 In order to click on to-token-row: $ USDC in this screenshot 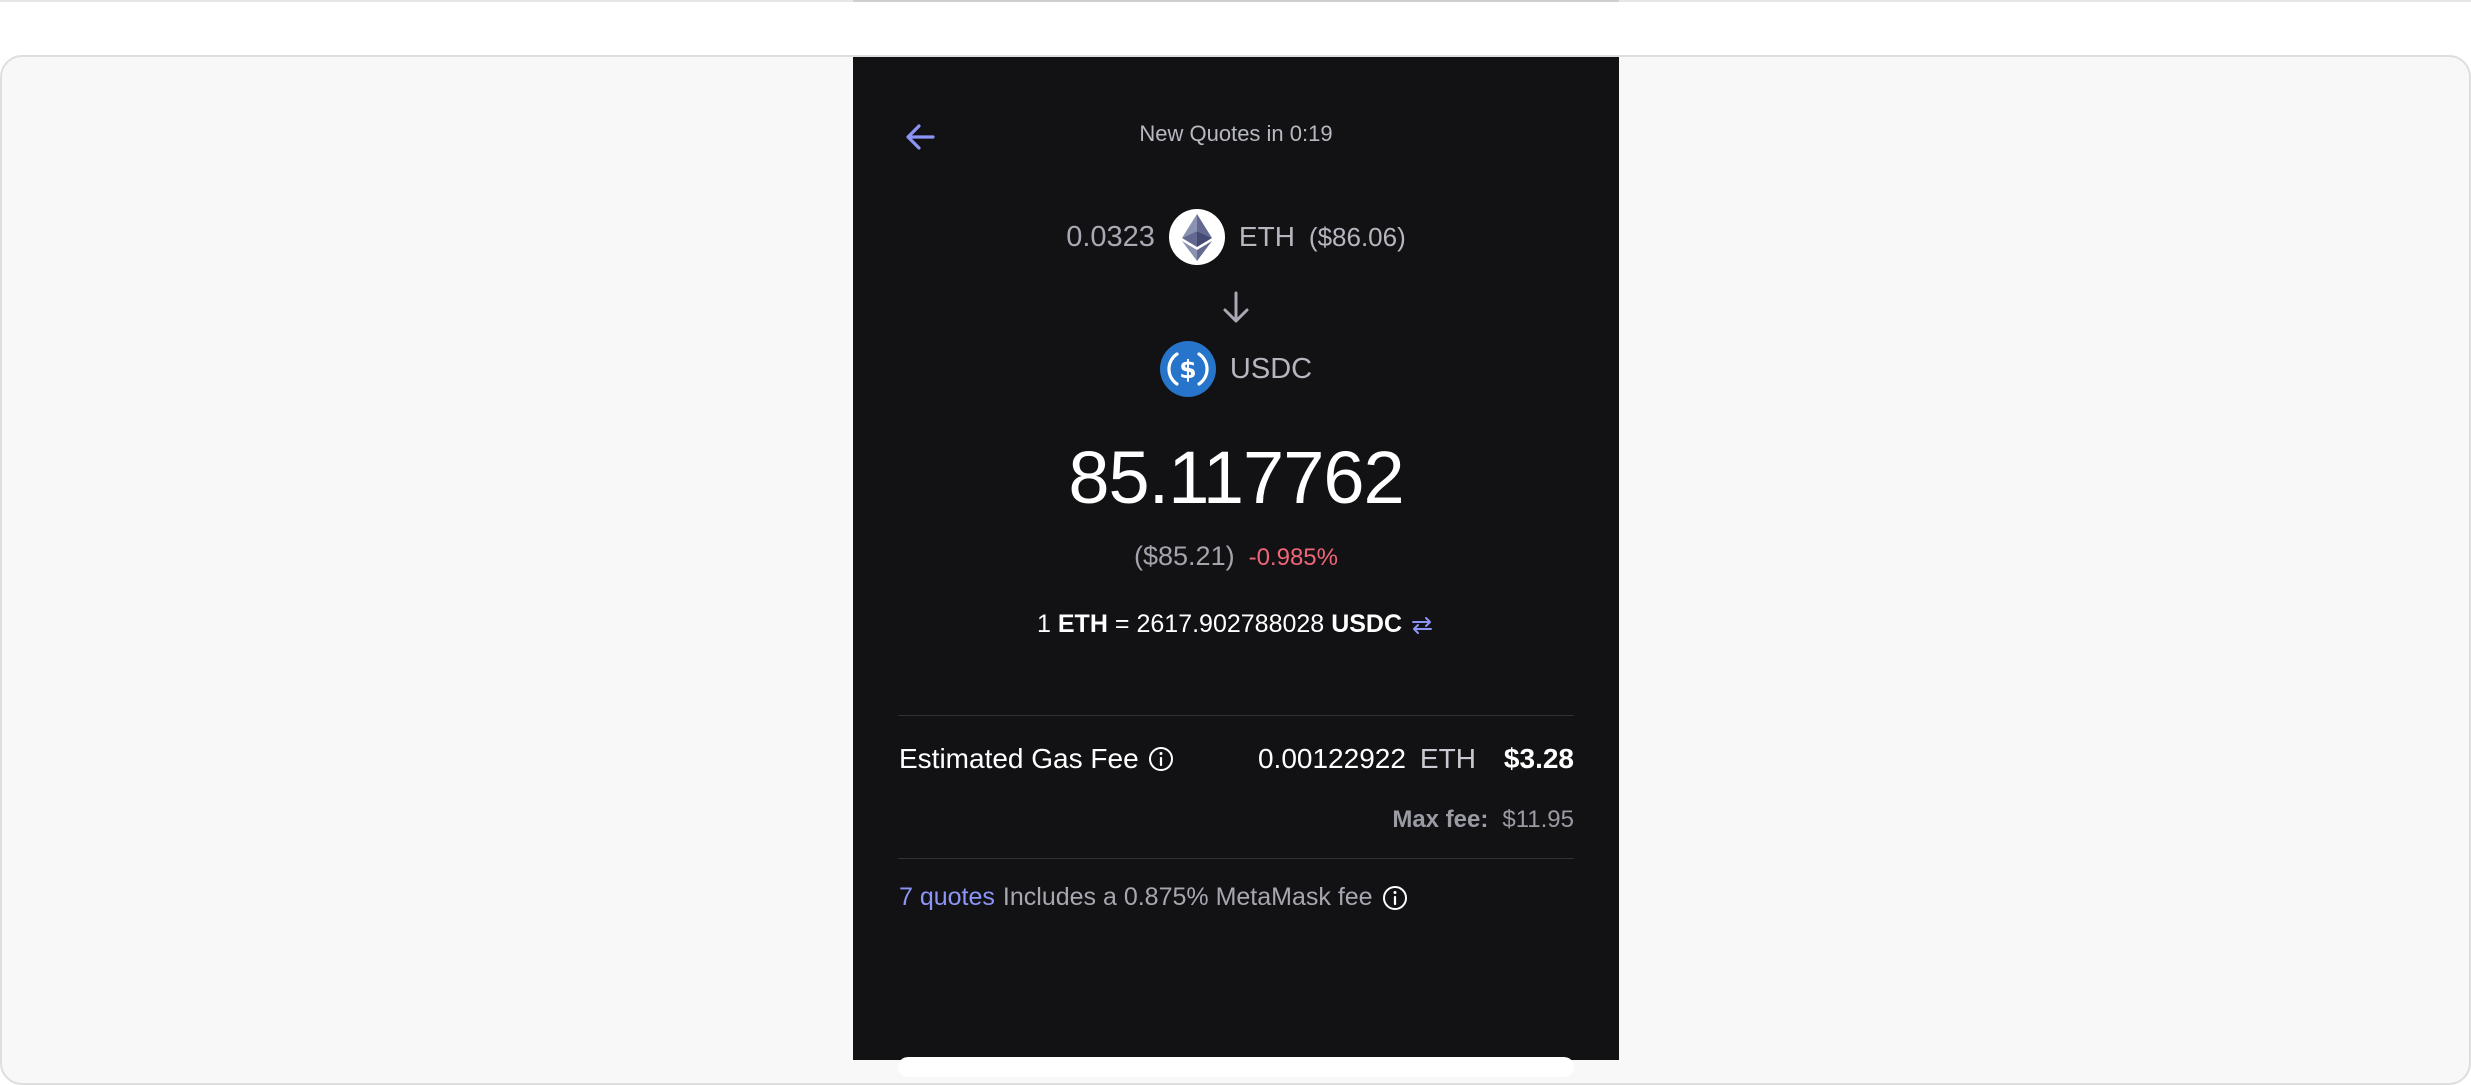, I will do `click(1236, 369)`.